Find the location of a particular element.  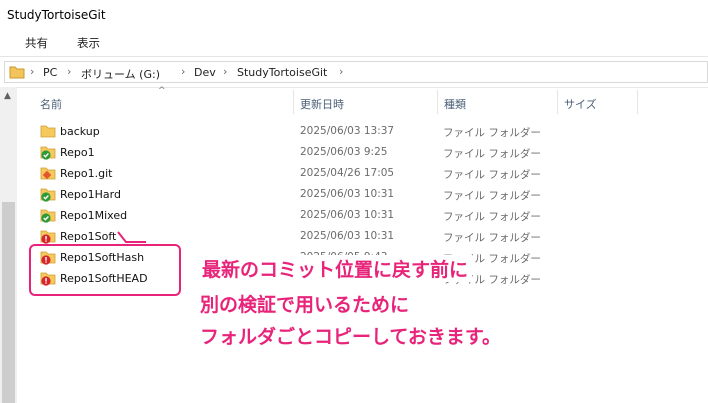

file-name: Repo1SoftHash is located at coordinates (102, 257).